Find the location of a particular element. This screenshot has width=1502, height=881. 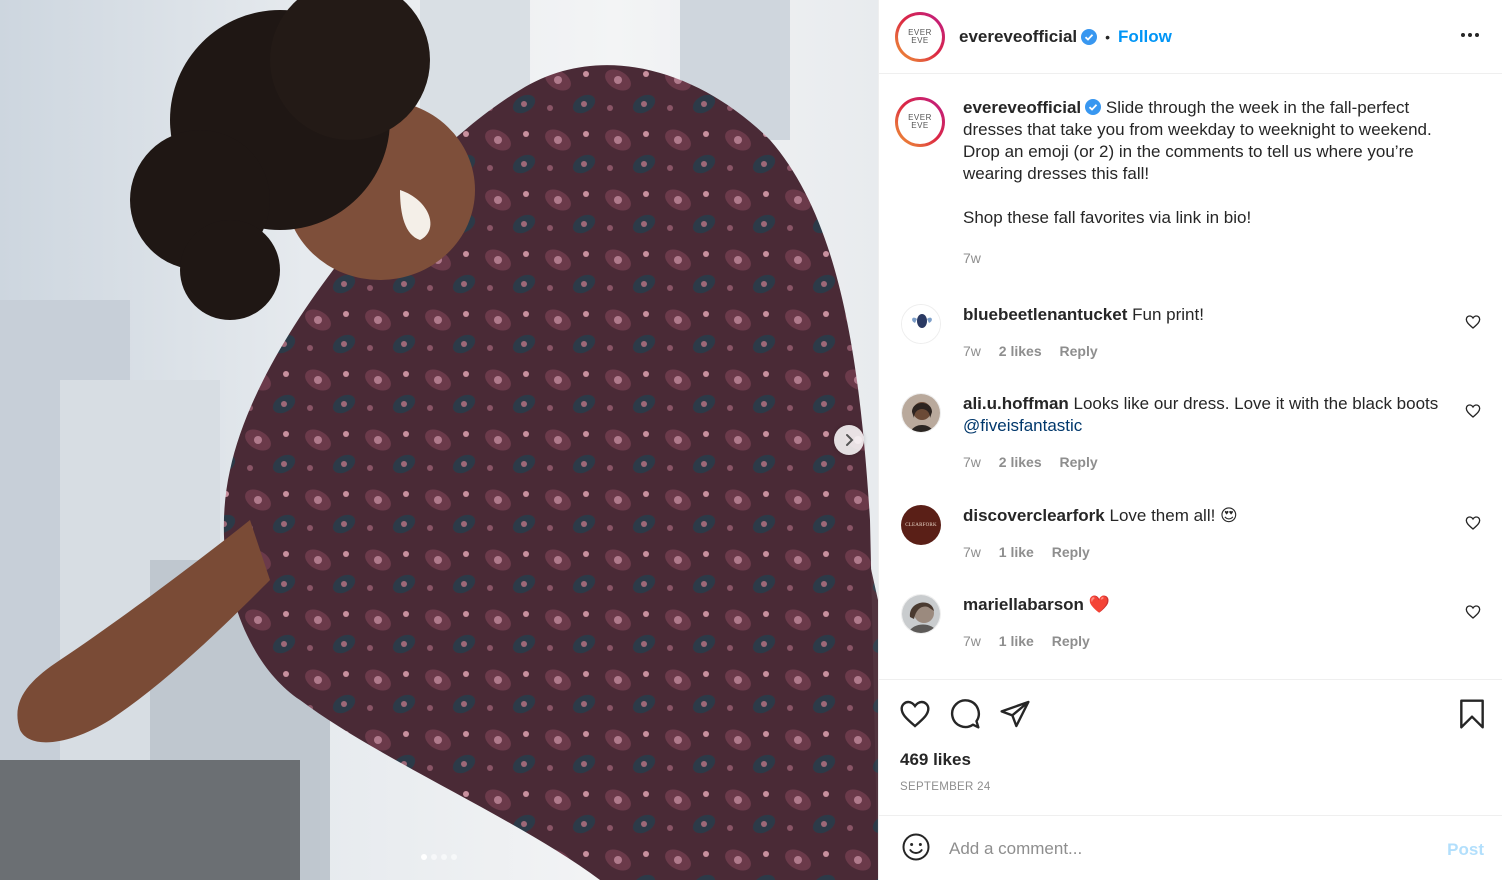

comment-text: Fun print! is located at coordinates (1168, 314).